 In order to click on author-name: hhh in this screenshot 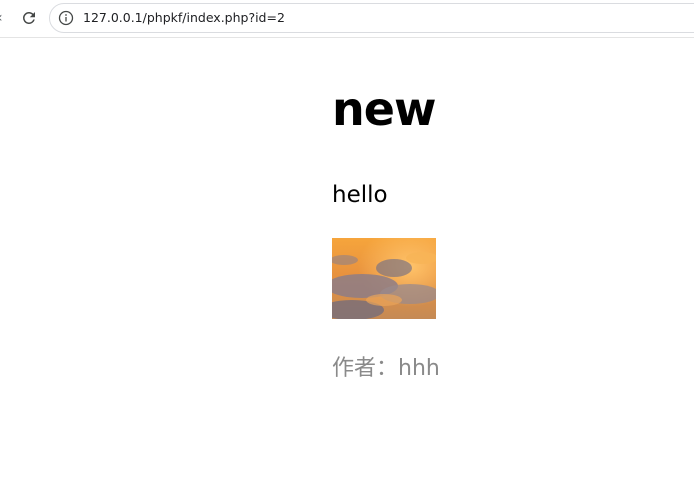, I will do `click(419, 368)`.